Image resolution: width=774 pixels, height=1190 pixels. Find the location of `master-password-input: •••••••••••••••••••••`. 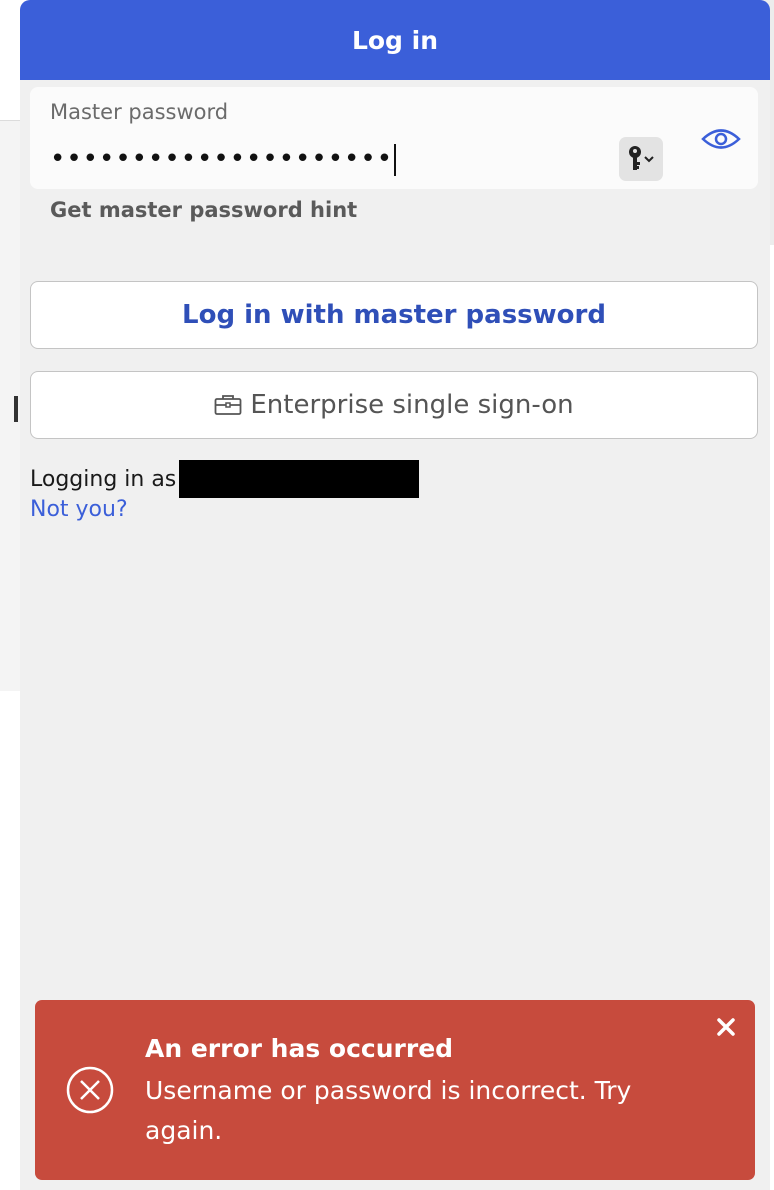

master-password-input: ••••••••••••••••••••• is located at coordinates (223, 159).